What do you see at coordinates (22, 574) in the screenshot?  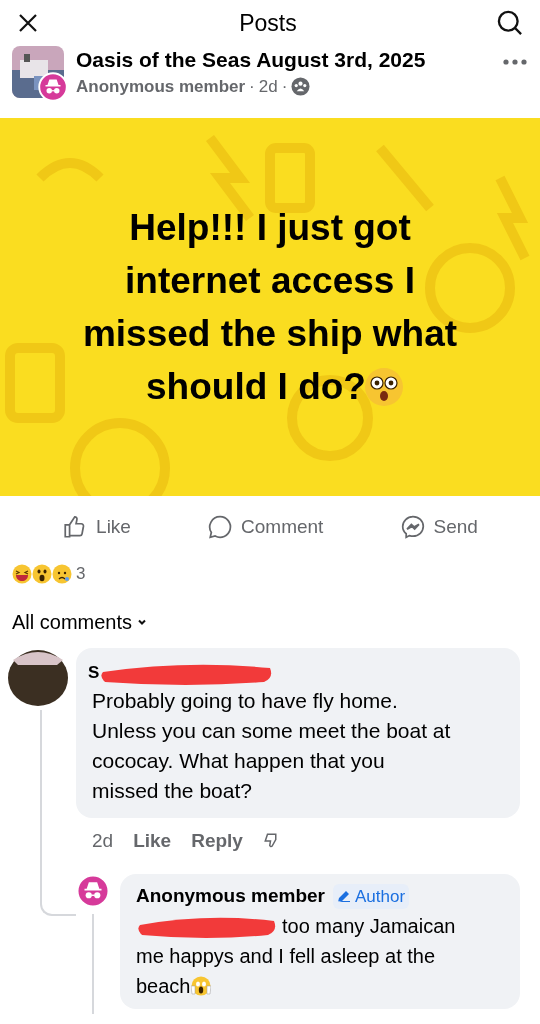 I see `laughing-face-icon` at bounding box center [22, 574].